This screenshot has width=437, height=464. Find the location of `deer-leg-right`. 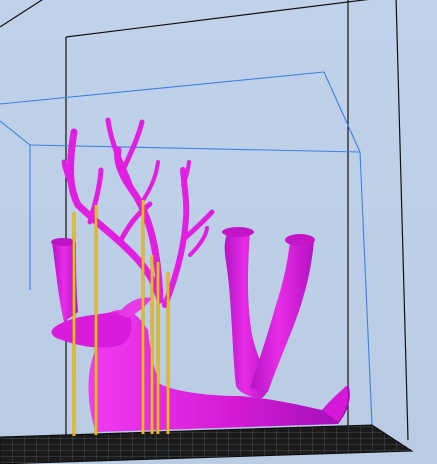

deer-leg-right is located at coordinates (282, 313).